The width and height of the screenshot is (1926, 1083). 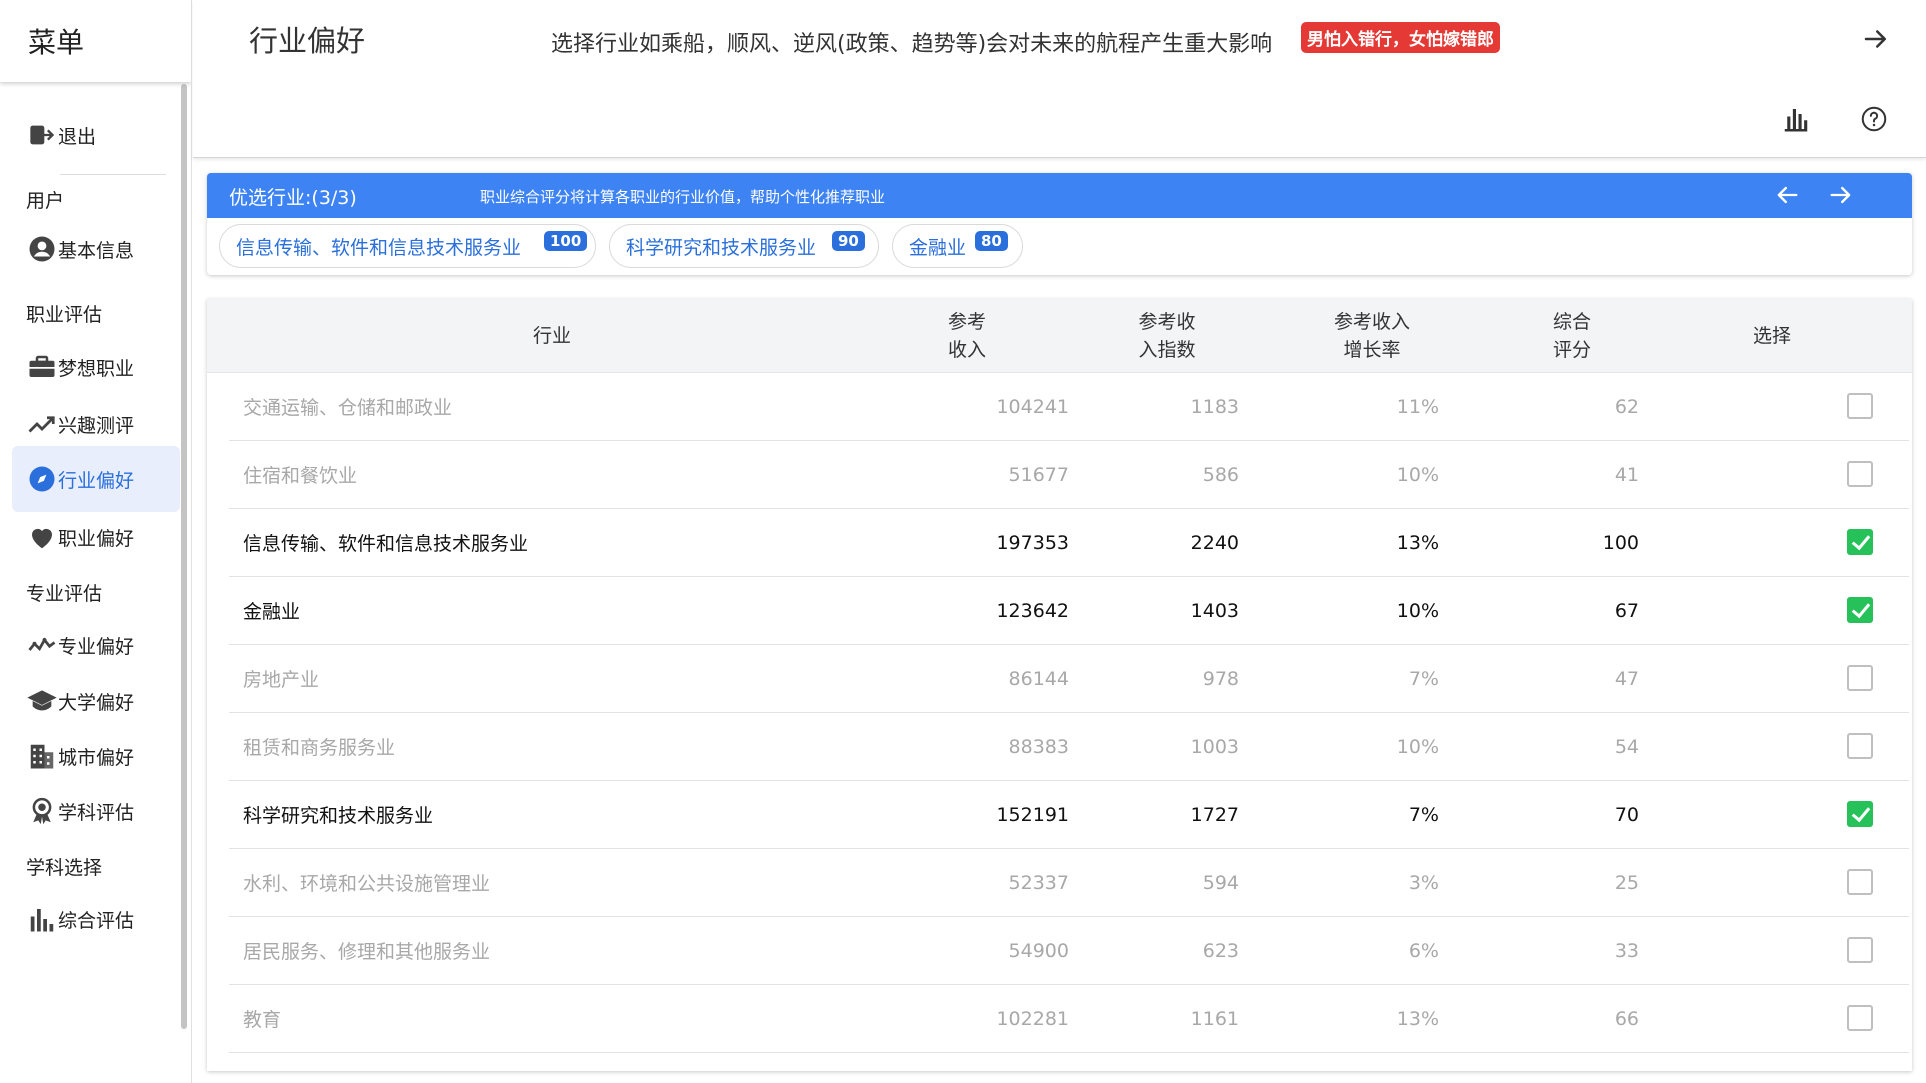 I want to click on sidebar-item-label: 兴趣测评, so click(x=96, y=425).